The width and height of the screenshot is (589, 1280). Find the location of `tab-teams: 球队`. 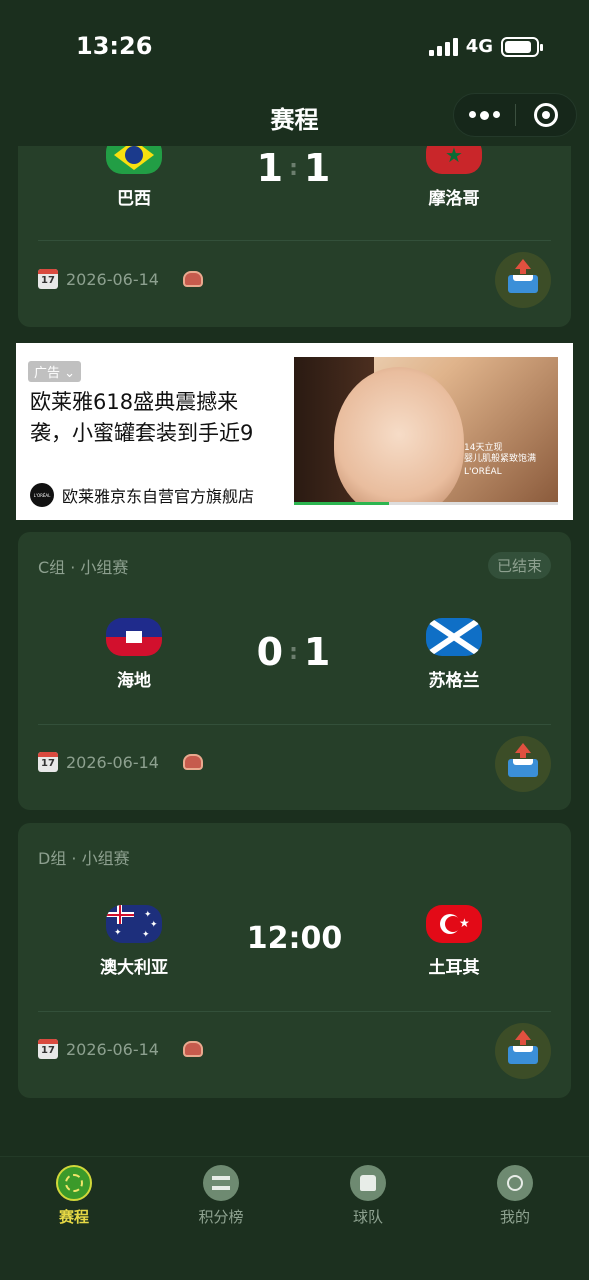

tab-teams: 球队 is located at coordinates (368, 1196).